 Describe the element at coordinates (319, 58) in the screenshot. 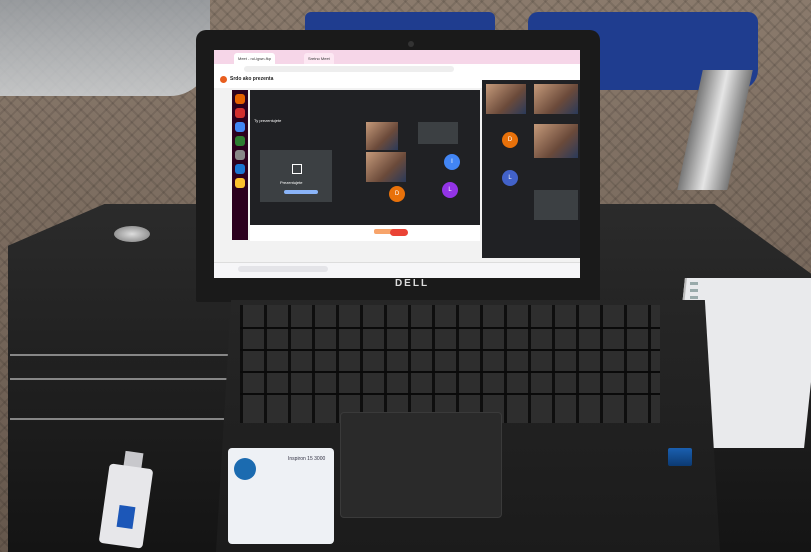

I see `browser-tab: Sretno Meet` at that location.